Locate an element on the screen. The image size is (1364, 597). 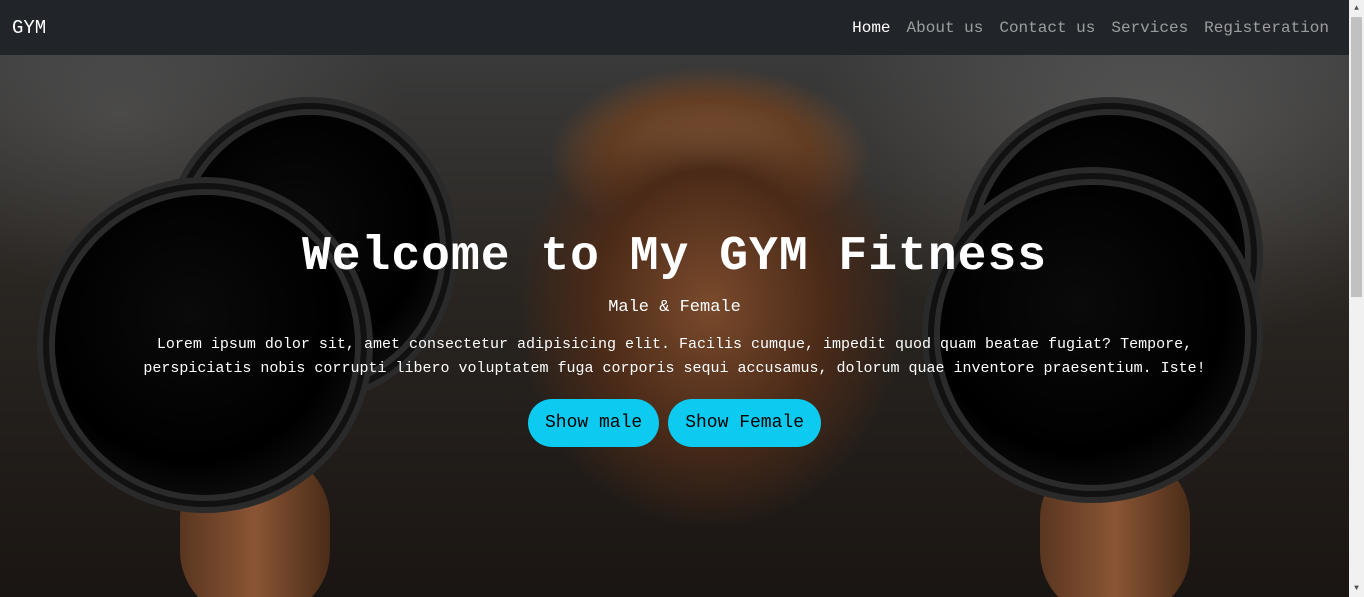
hero-title: Welcome to My GYM Fitness is located at coordinates (674, 257).